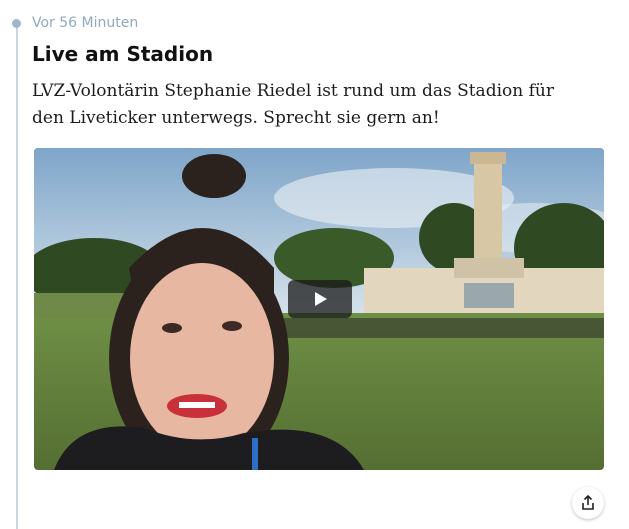 The height and width of the screenshot is (529, 629). What do you see at coordinates (85, 23) in the screenshot?
I see `post-timestamp: Vor 56 Minuten` at bounding box center [85, 23].